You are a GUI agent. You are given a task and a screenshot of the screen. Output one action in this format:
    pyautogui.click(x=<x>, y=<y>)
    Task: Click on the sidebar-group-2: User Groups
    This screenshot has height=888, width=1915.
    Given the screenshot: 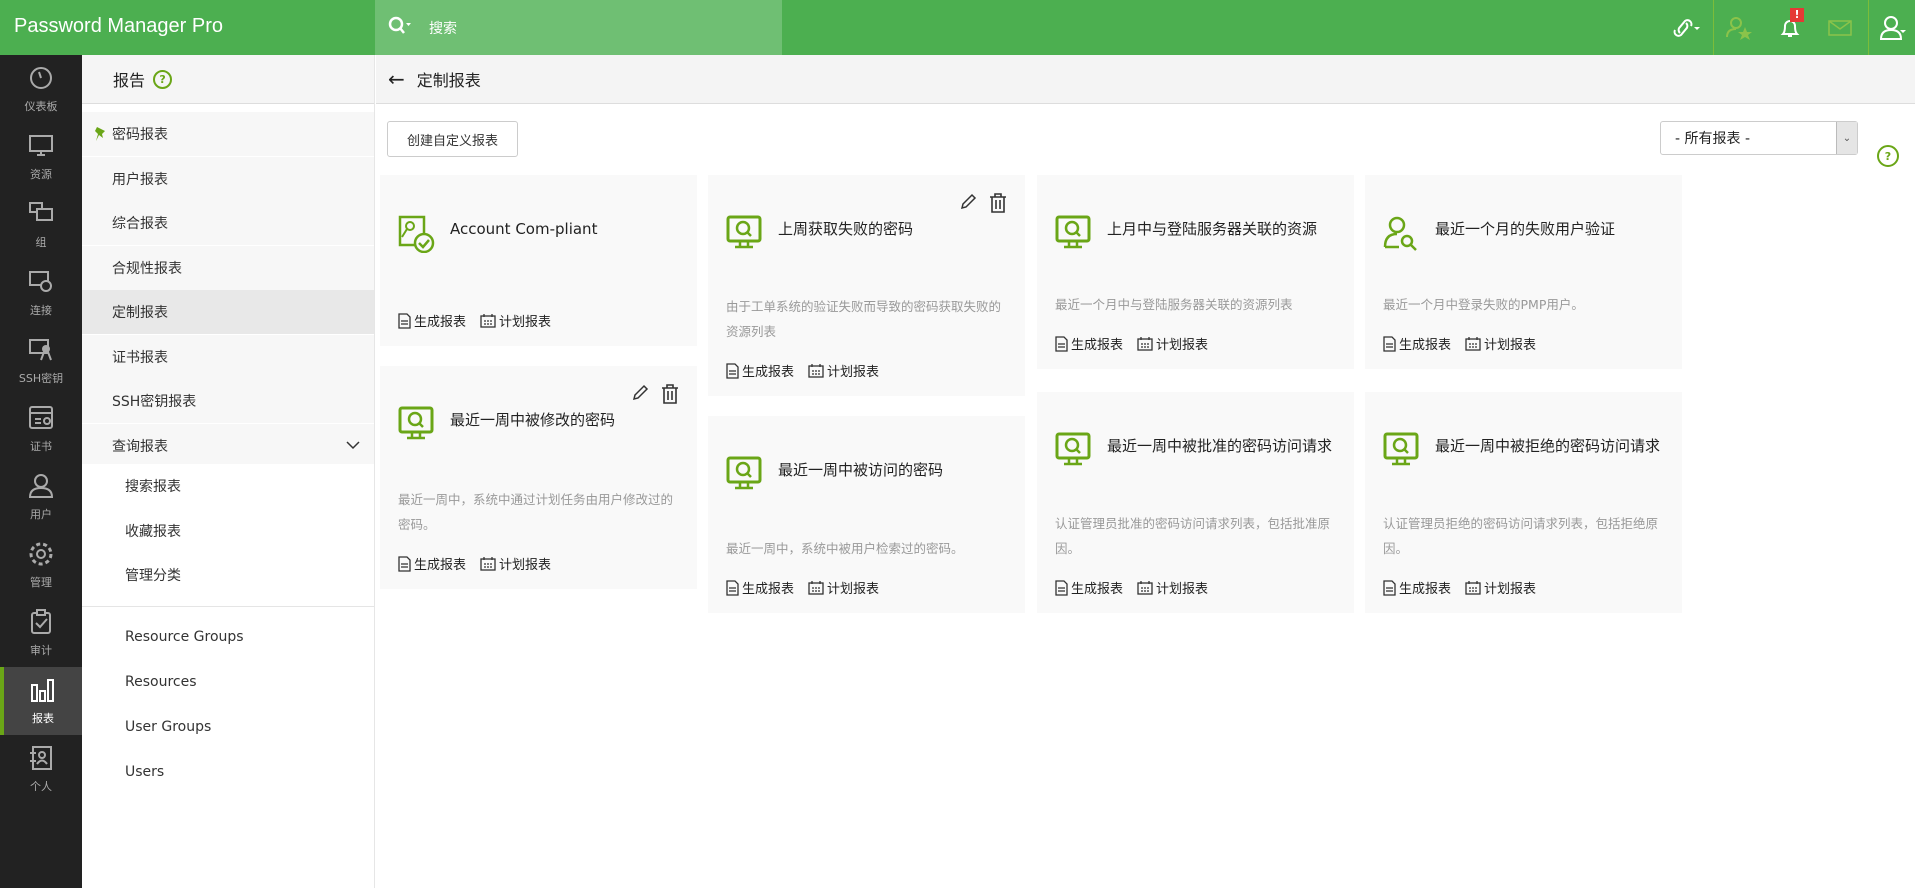 What is the action you would take?
    pyautogui.click(x=228, y=727)
    